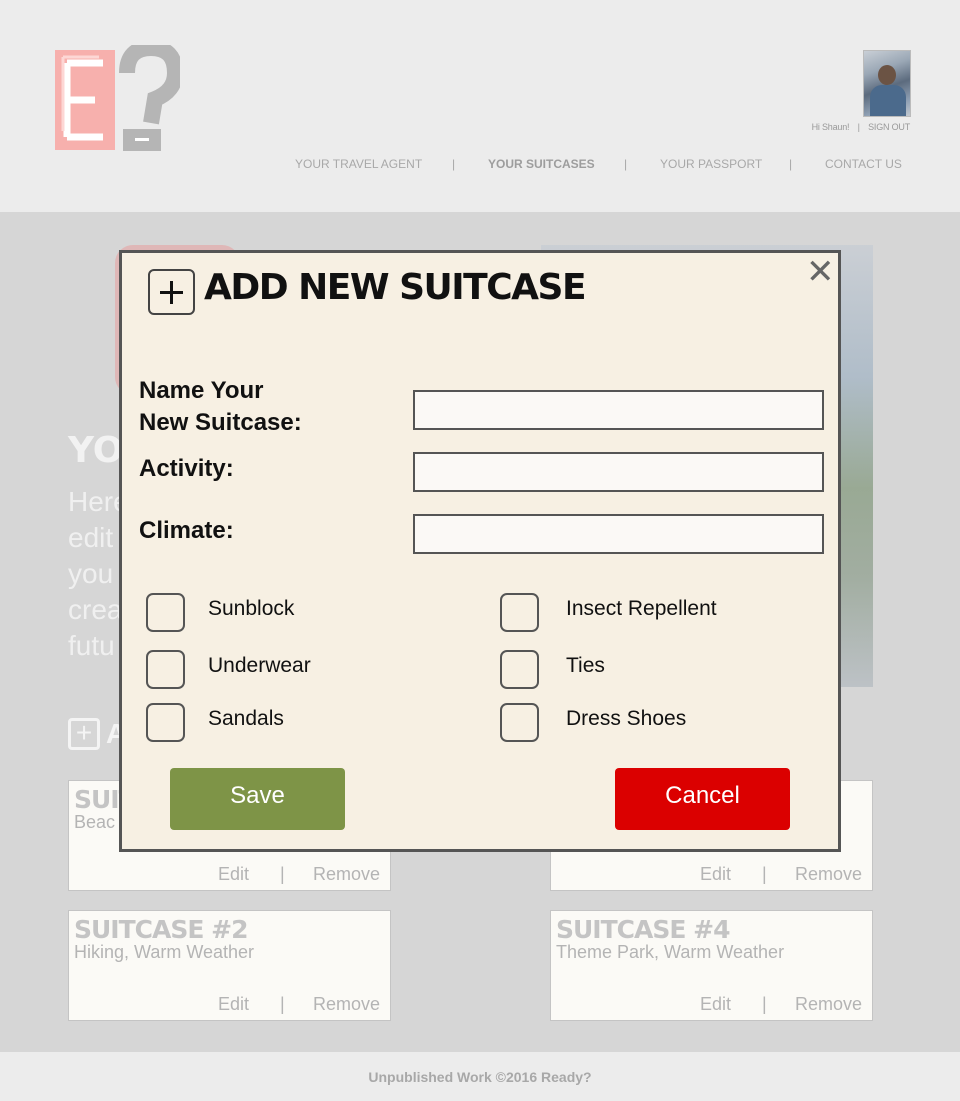 The image size is (960, 1101). What do you see at coordinates (643, 929) in the screenshot?
I see `suitcase-title: SUITCASE #4` at bounding box center [643, 929].